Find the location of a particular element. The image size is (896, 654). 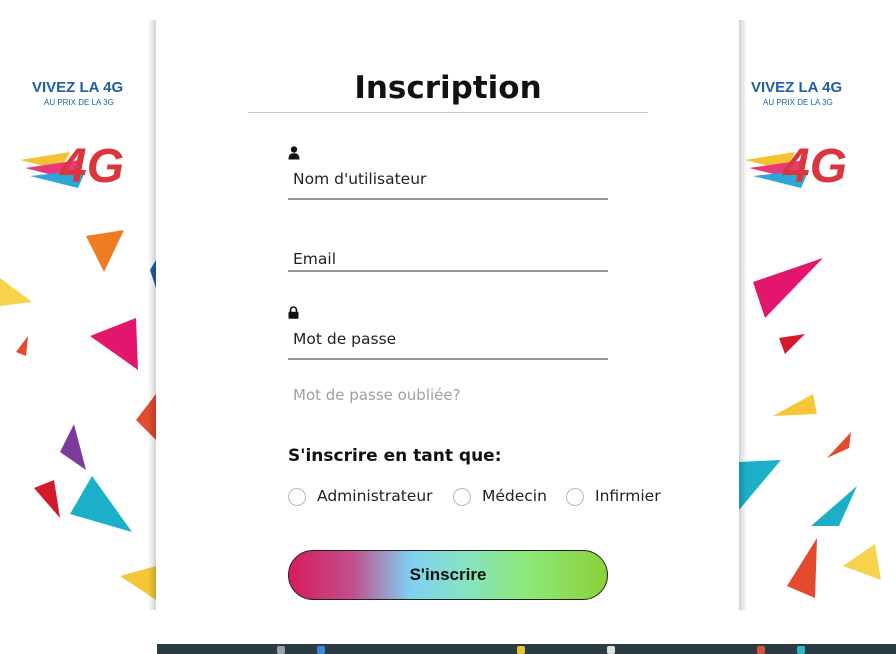

email-underline is located at coordinates (448, 271).